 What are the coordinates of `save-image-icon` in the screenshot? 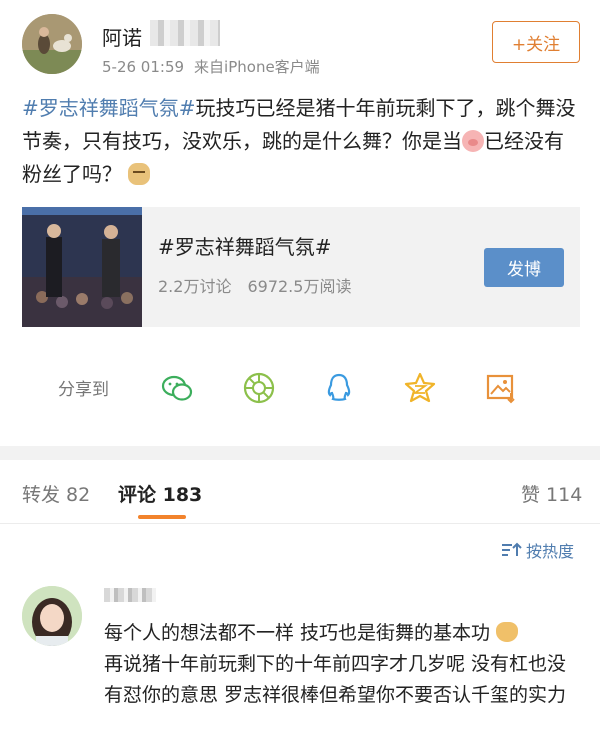 It's located at (501, 388).